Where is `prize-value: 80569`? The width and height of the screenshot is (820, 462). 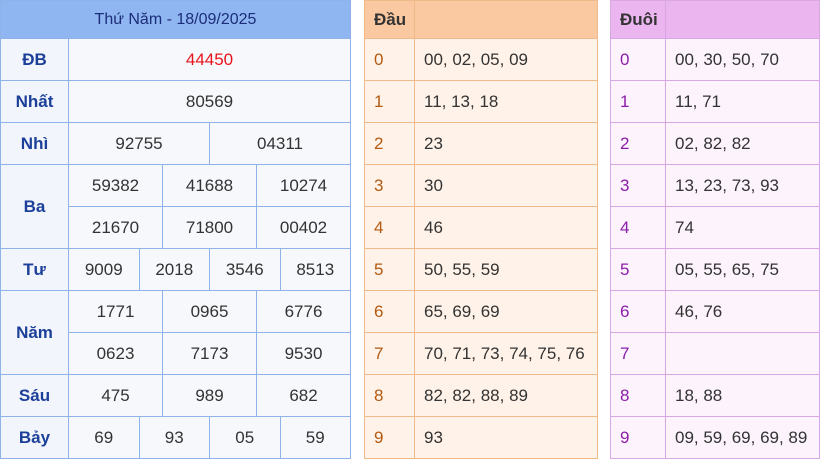 prize-value: 80569 is located at coordinates (209, 101).